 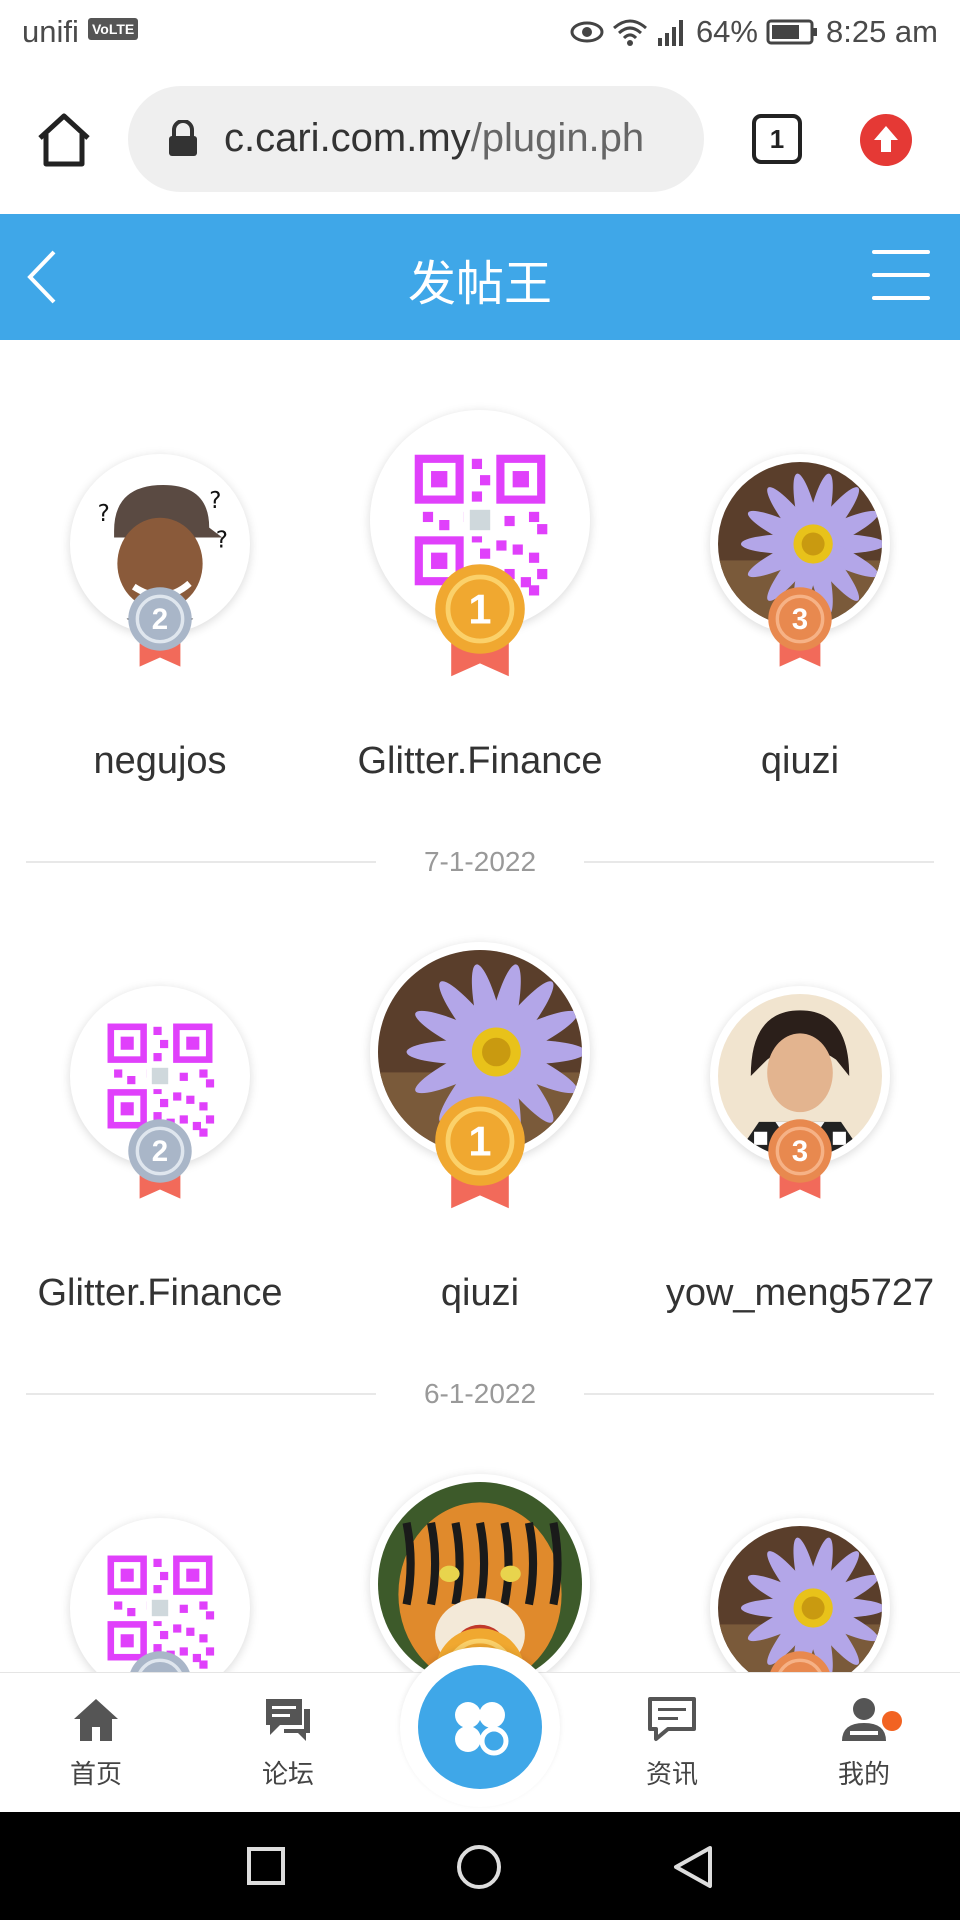 What do you see at coordinates (287, 1774) in the screenshot?
I see `nav-label: 论坛` at bounding box center [287, 1774].